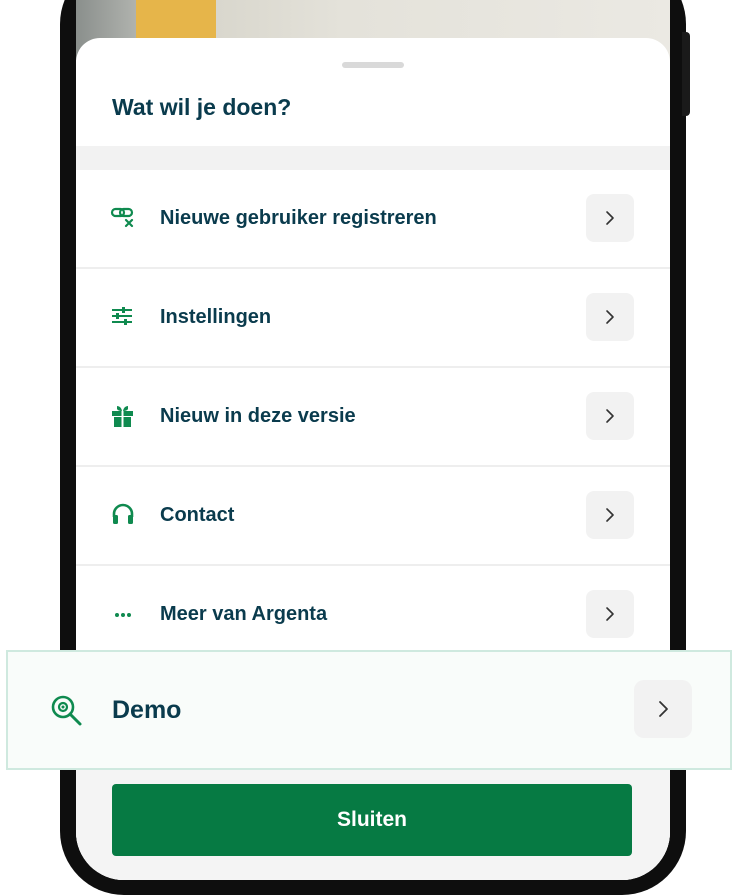 The image size is (750, 895). I want to click on sliders-icon, so click(123, 317).